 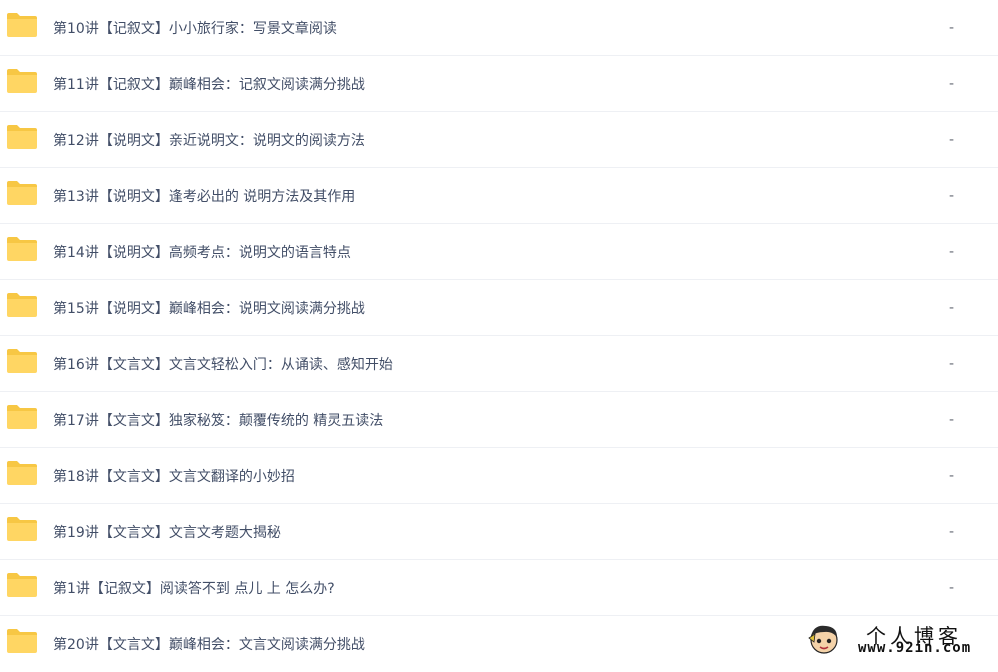 What do you see at coordinates (499, 196) in the screenshot?
I see `file-row: 第13讲【说明文】逢考必出的 说明方法及其作用 -` at bounding box center [499, 196].